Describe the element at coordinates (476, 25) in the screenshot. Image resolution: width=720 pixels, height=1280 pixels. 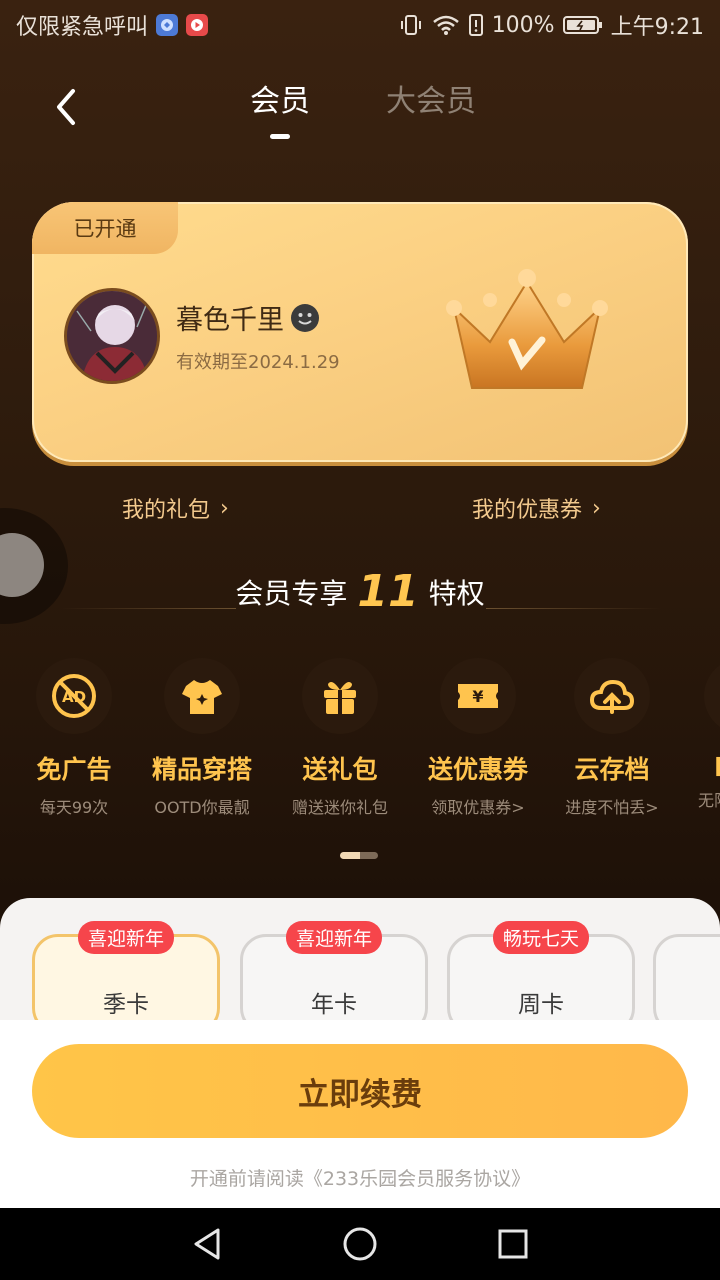
I see `sim-alert-icon` at that location.